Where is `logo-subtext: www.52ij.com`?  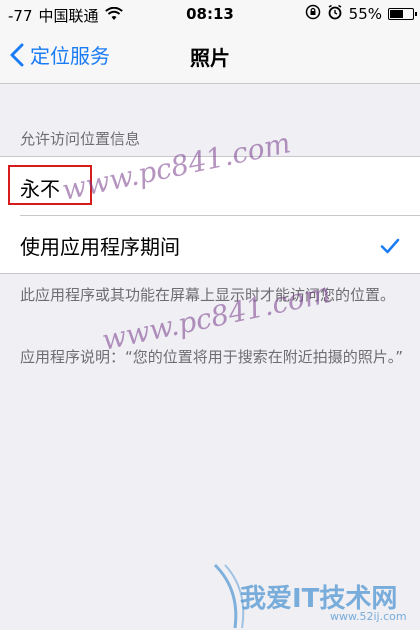
logo-subtext: www.52ij.com is located at coordinates (368, 616).